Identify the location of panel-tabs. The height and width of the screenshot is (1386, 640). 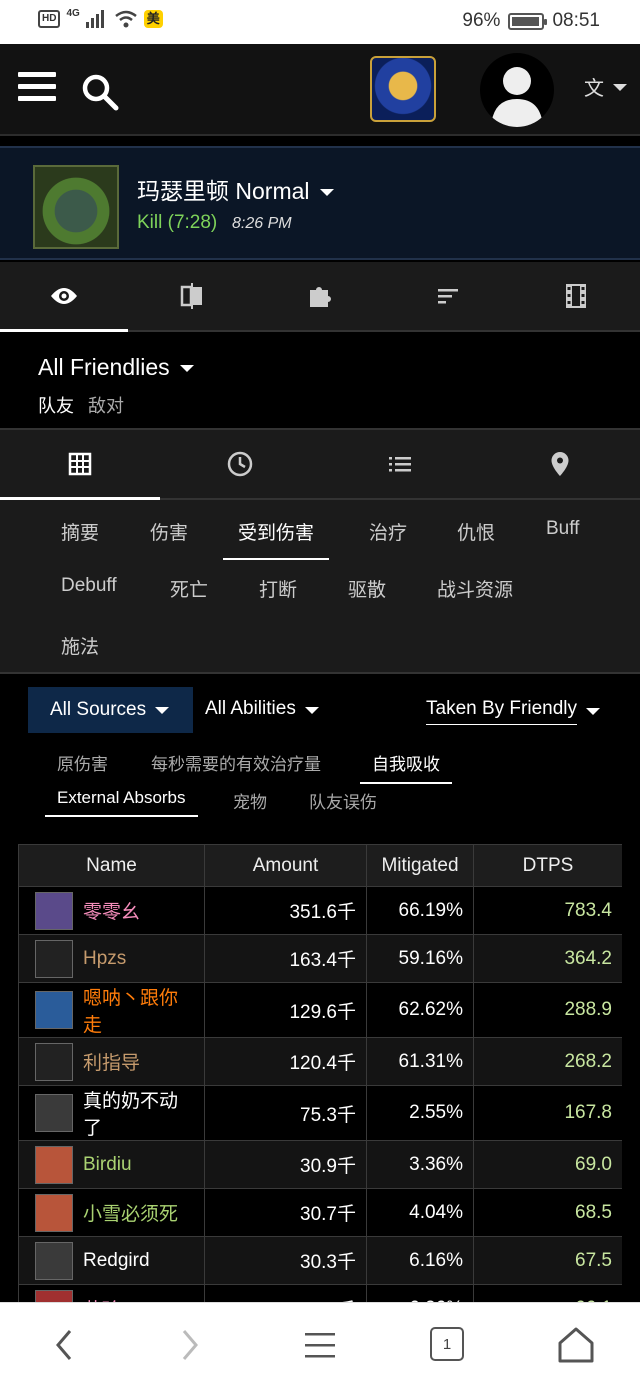
(320, 465).